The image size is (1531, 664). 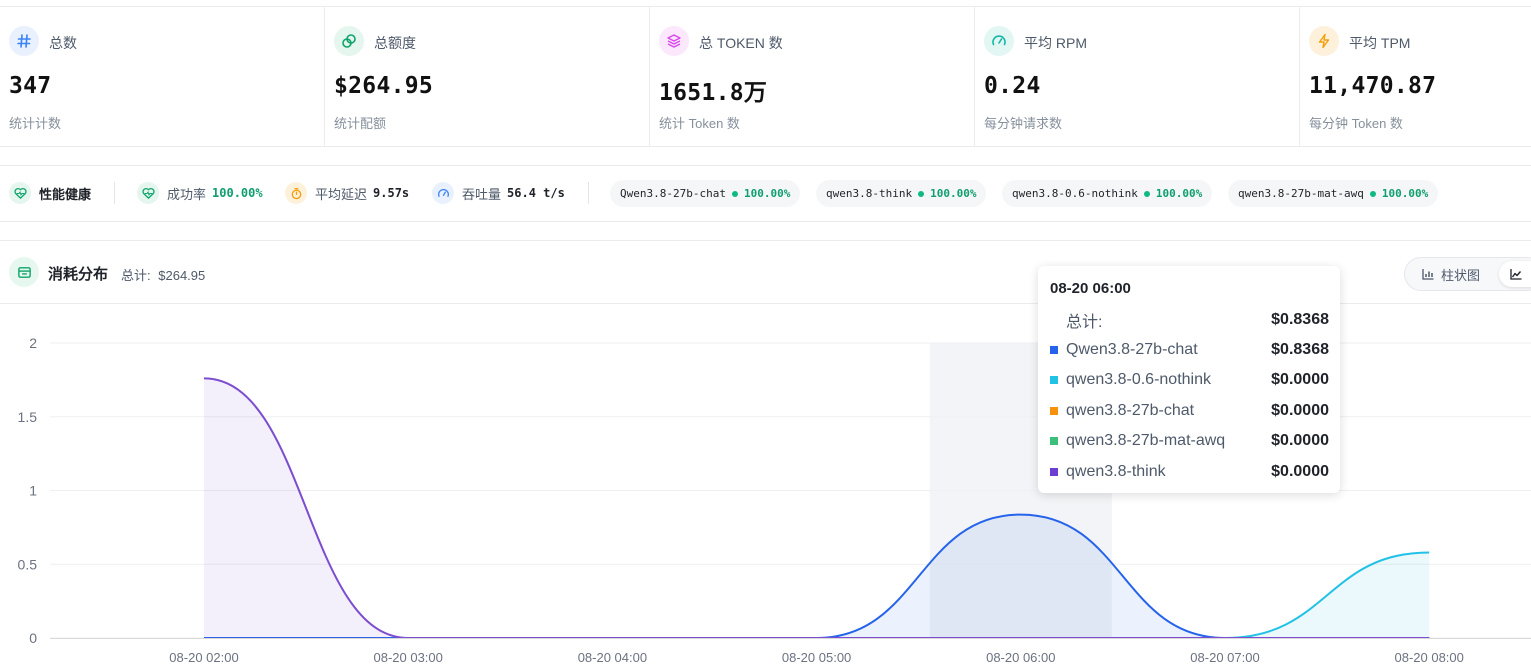 I want to click on tooltip-total-value: $0.8368, so click(x=1300, y=319).